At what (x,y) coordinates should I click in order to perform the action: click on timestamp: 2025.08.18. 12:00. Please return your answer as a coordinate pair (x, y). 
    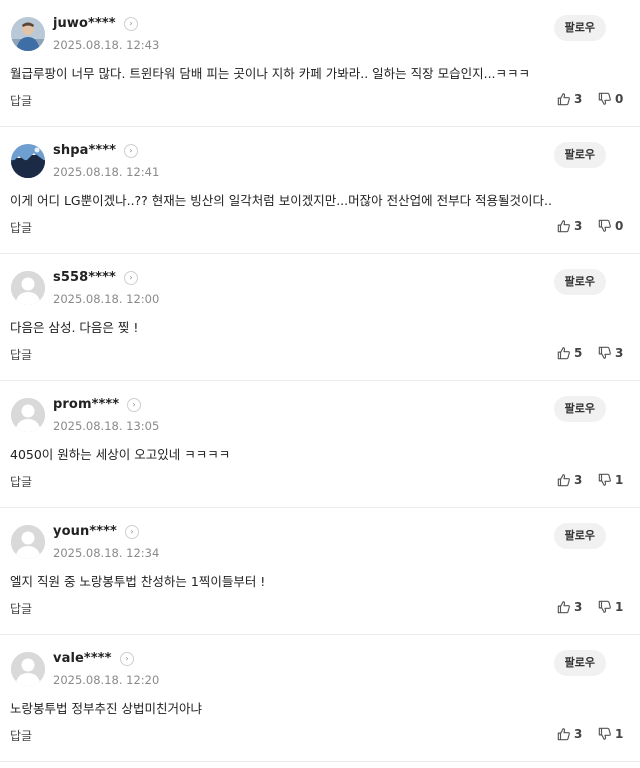
    Looking at the image, I should click on (106, 299).